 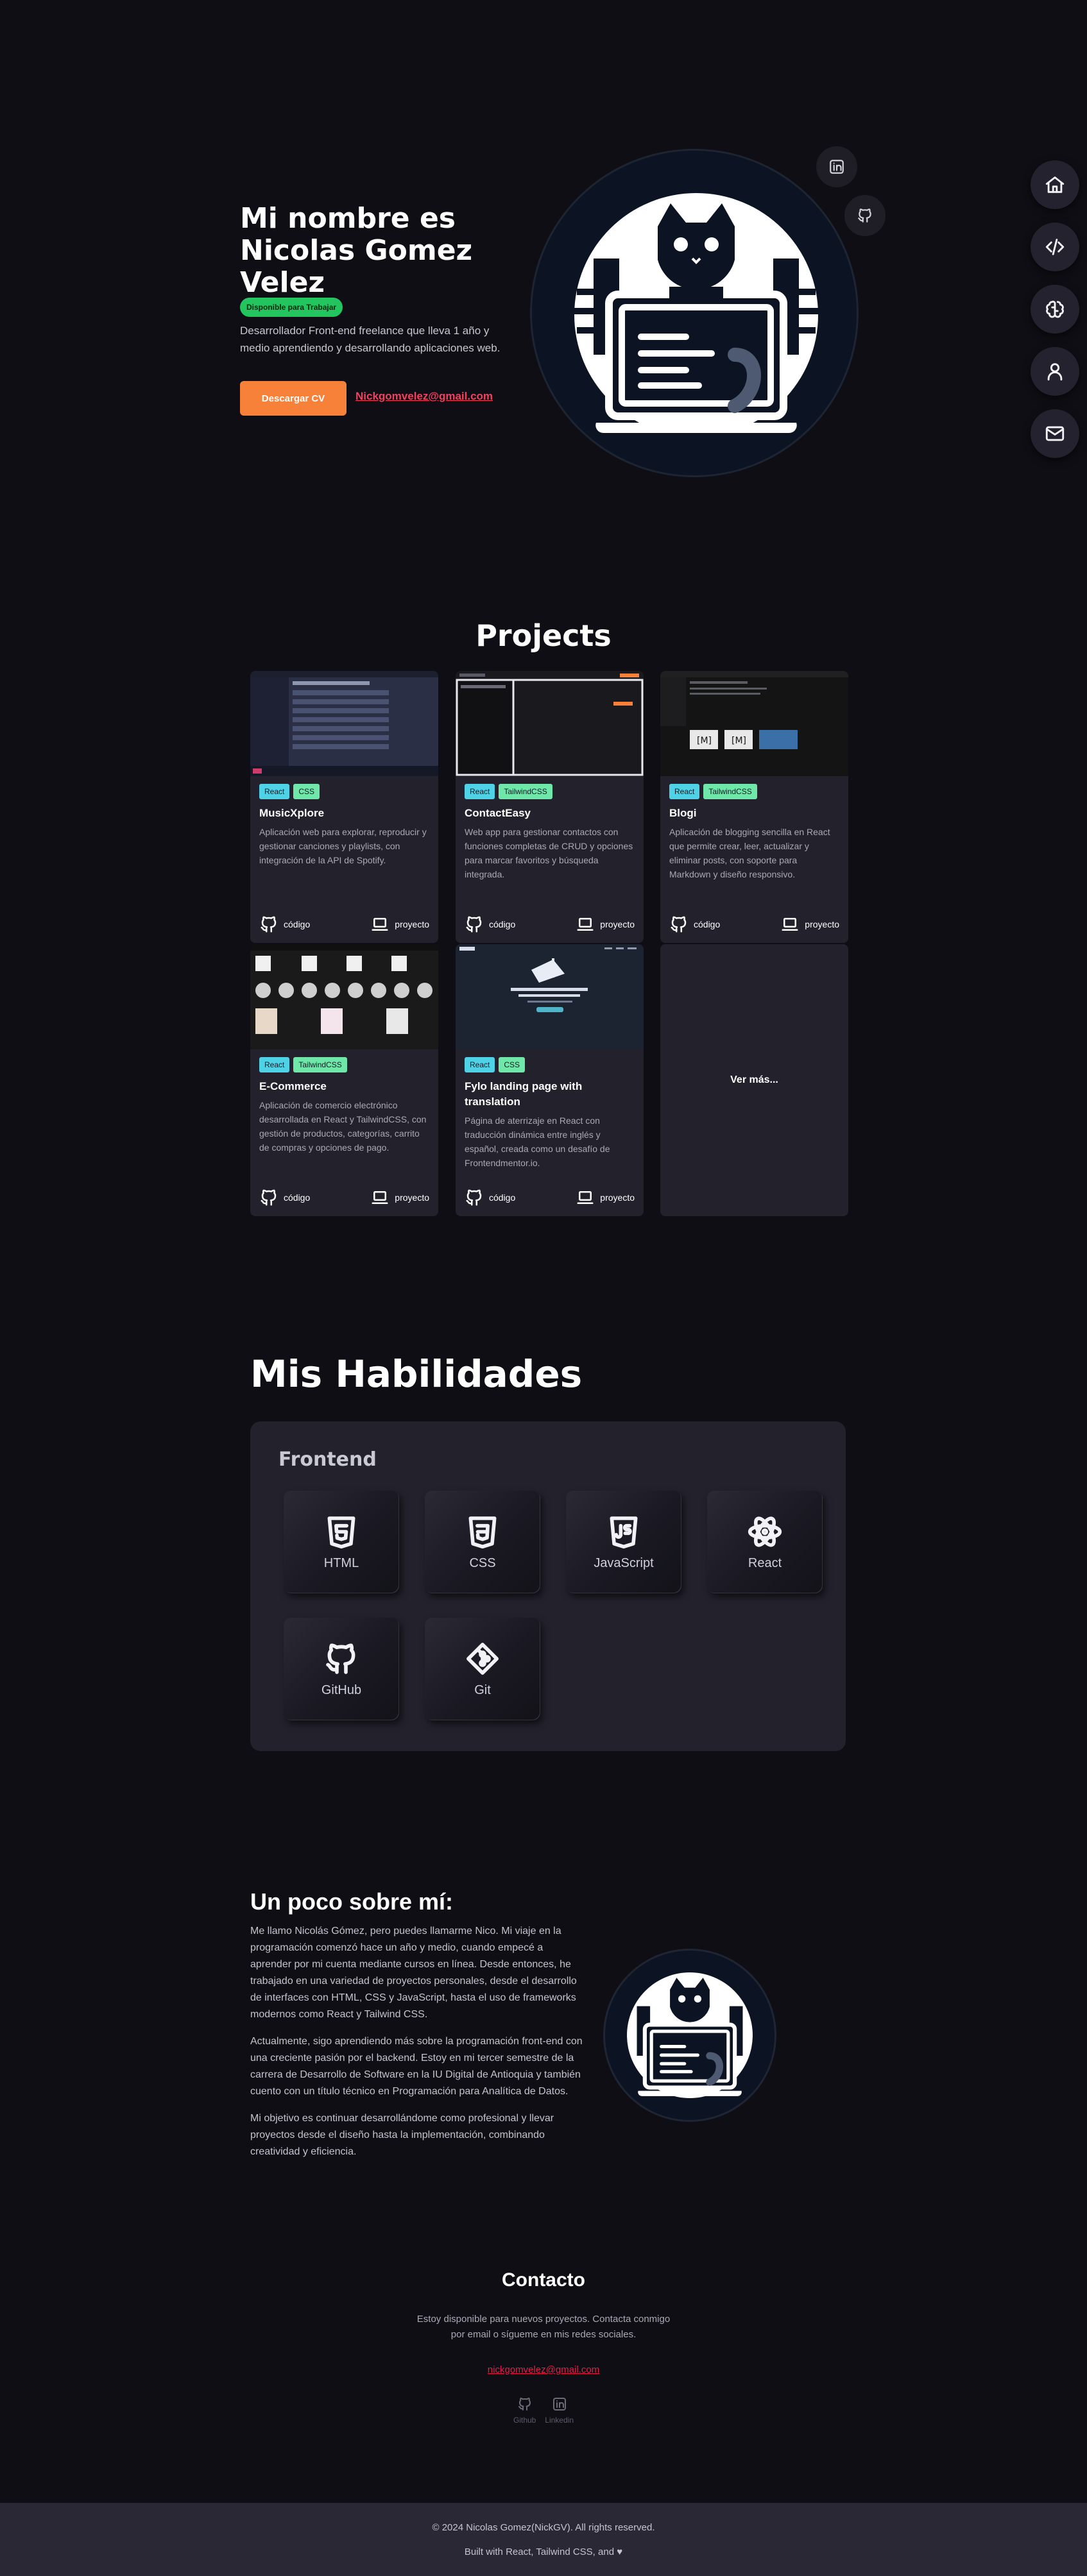 I want to click on nav-home-button, so click(x=1055, y=184).